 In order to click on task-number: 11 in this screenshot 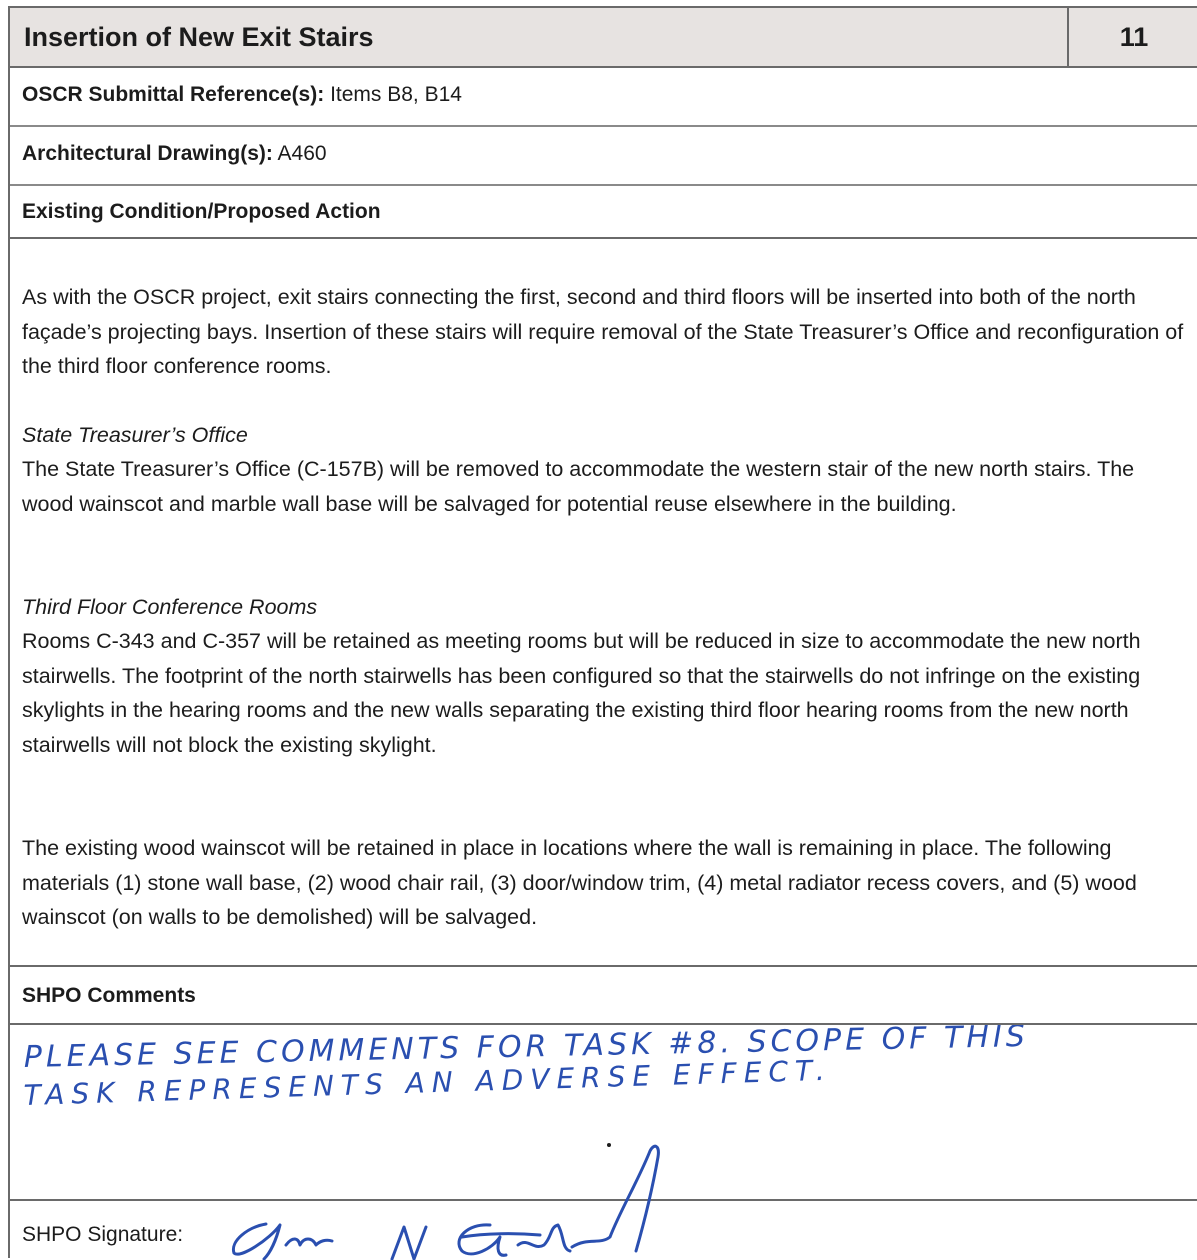, I will do `click(1134, 37)`.